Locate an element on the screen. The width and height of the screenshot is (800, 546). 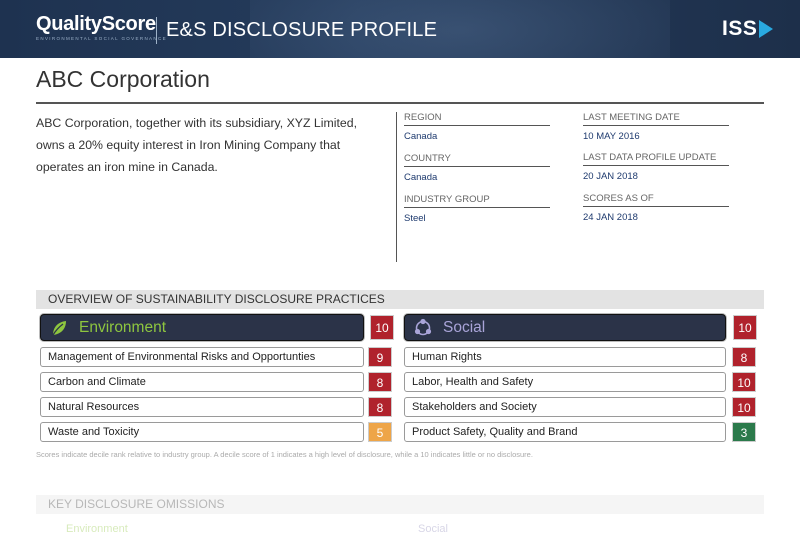
environment-item: Natural Resources is located at coordinates (202, 407).